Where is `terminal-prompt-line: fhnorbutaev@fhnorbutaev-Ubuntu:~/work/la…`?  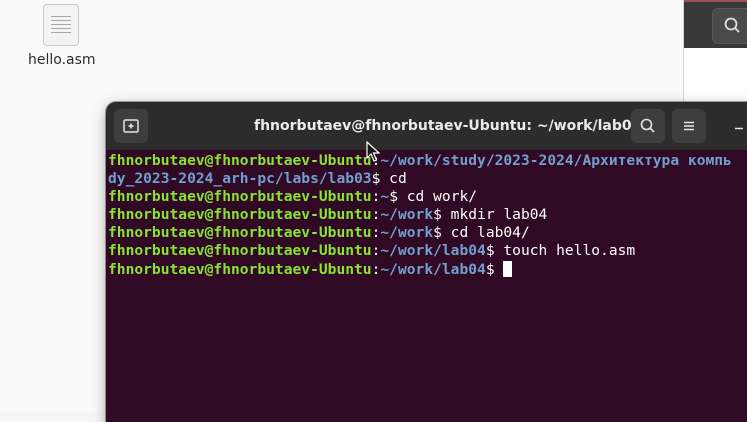 terminal-prompt-line: fhnorbutaev@fhnorbutaev-Ubuntu:~/work/la… is located at coordinates (427, 269).